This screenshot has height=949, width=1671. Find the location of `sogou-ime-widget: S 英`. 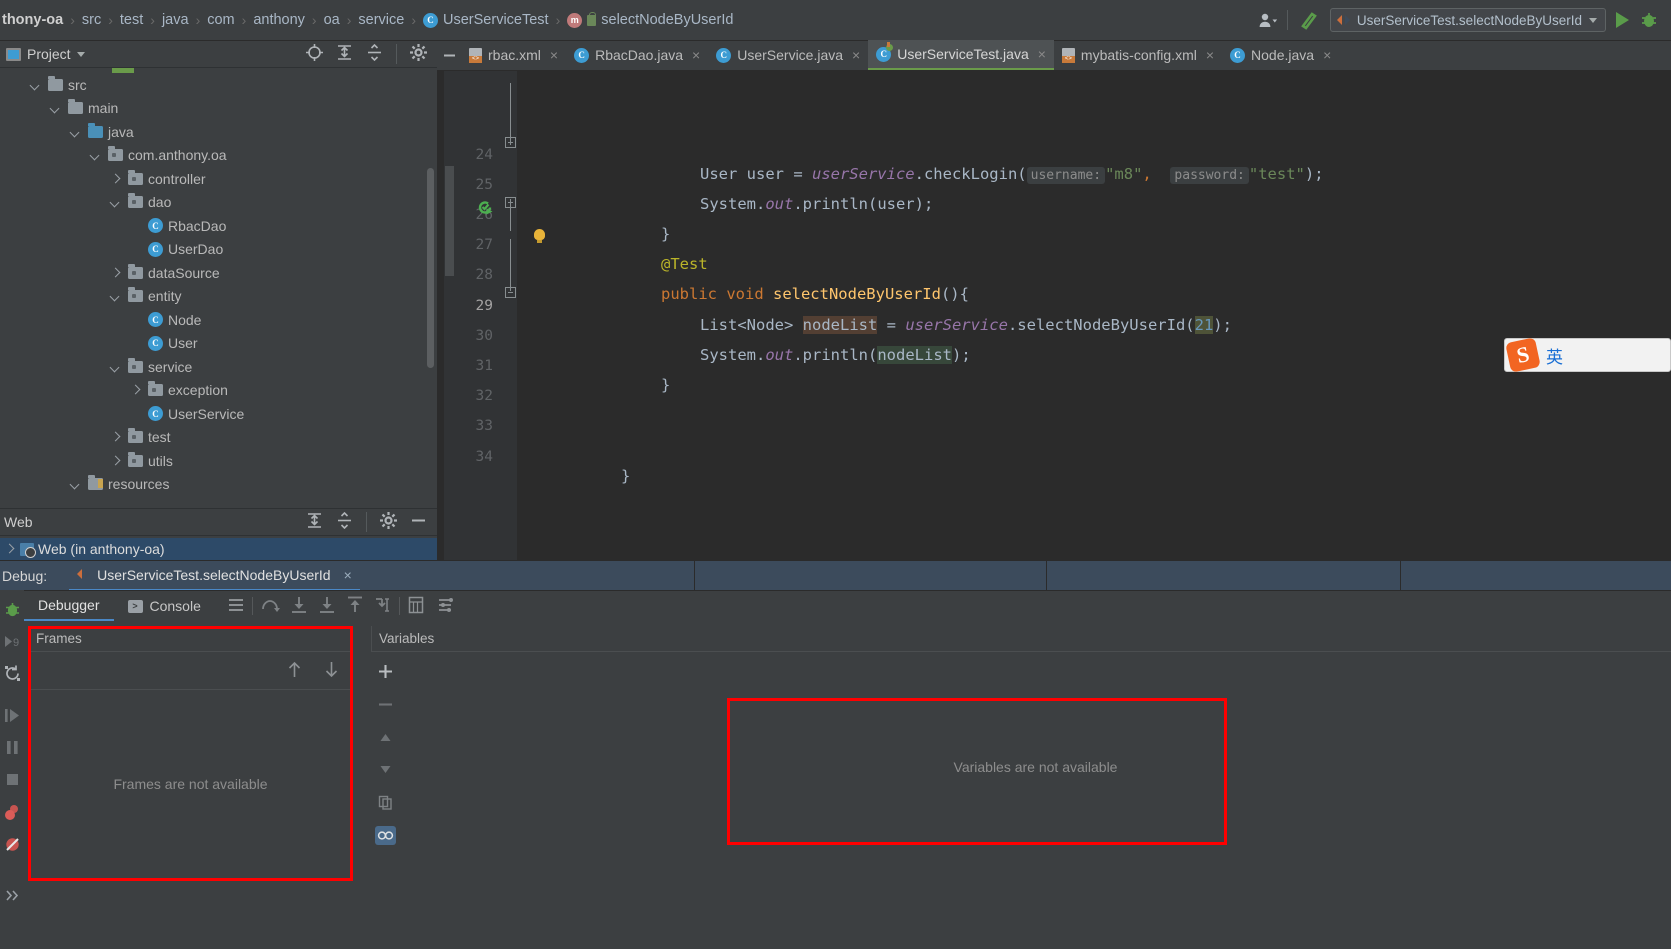

sogou-ime-widget: S 英 is located at coordinates (1587, 355).